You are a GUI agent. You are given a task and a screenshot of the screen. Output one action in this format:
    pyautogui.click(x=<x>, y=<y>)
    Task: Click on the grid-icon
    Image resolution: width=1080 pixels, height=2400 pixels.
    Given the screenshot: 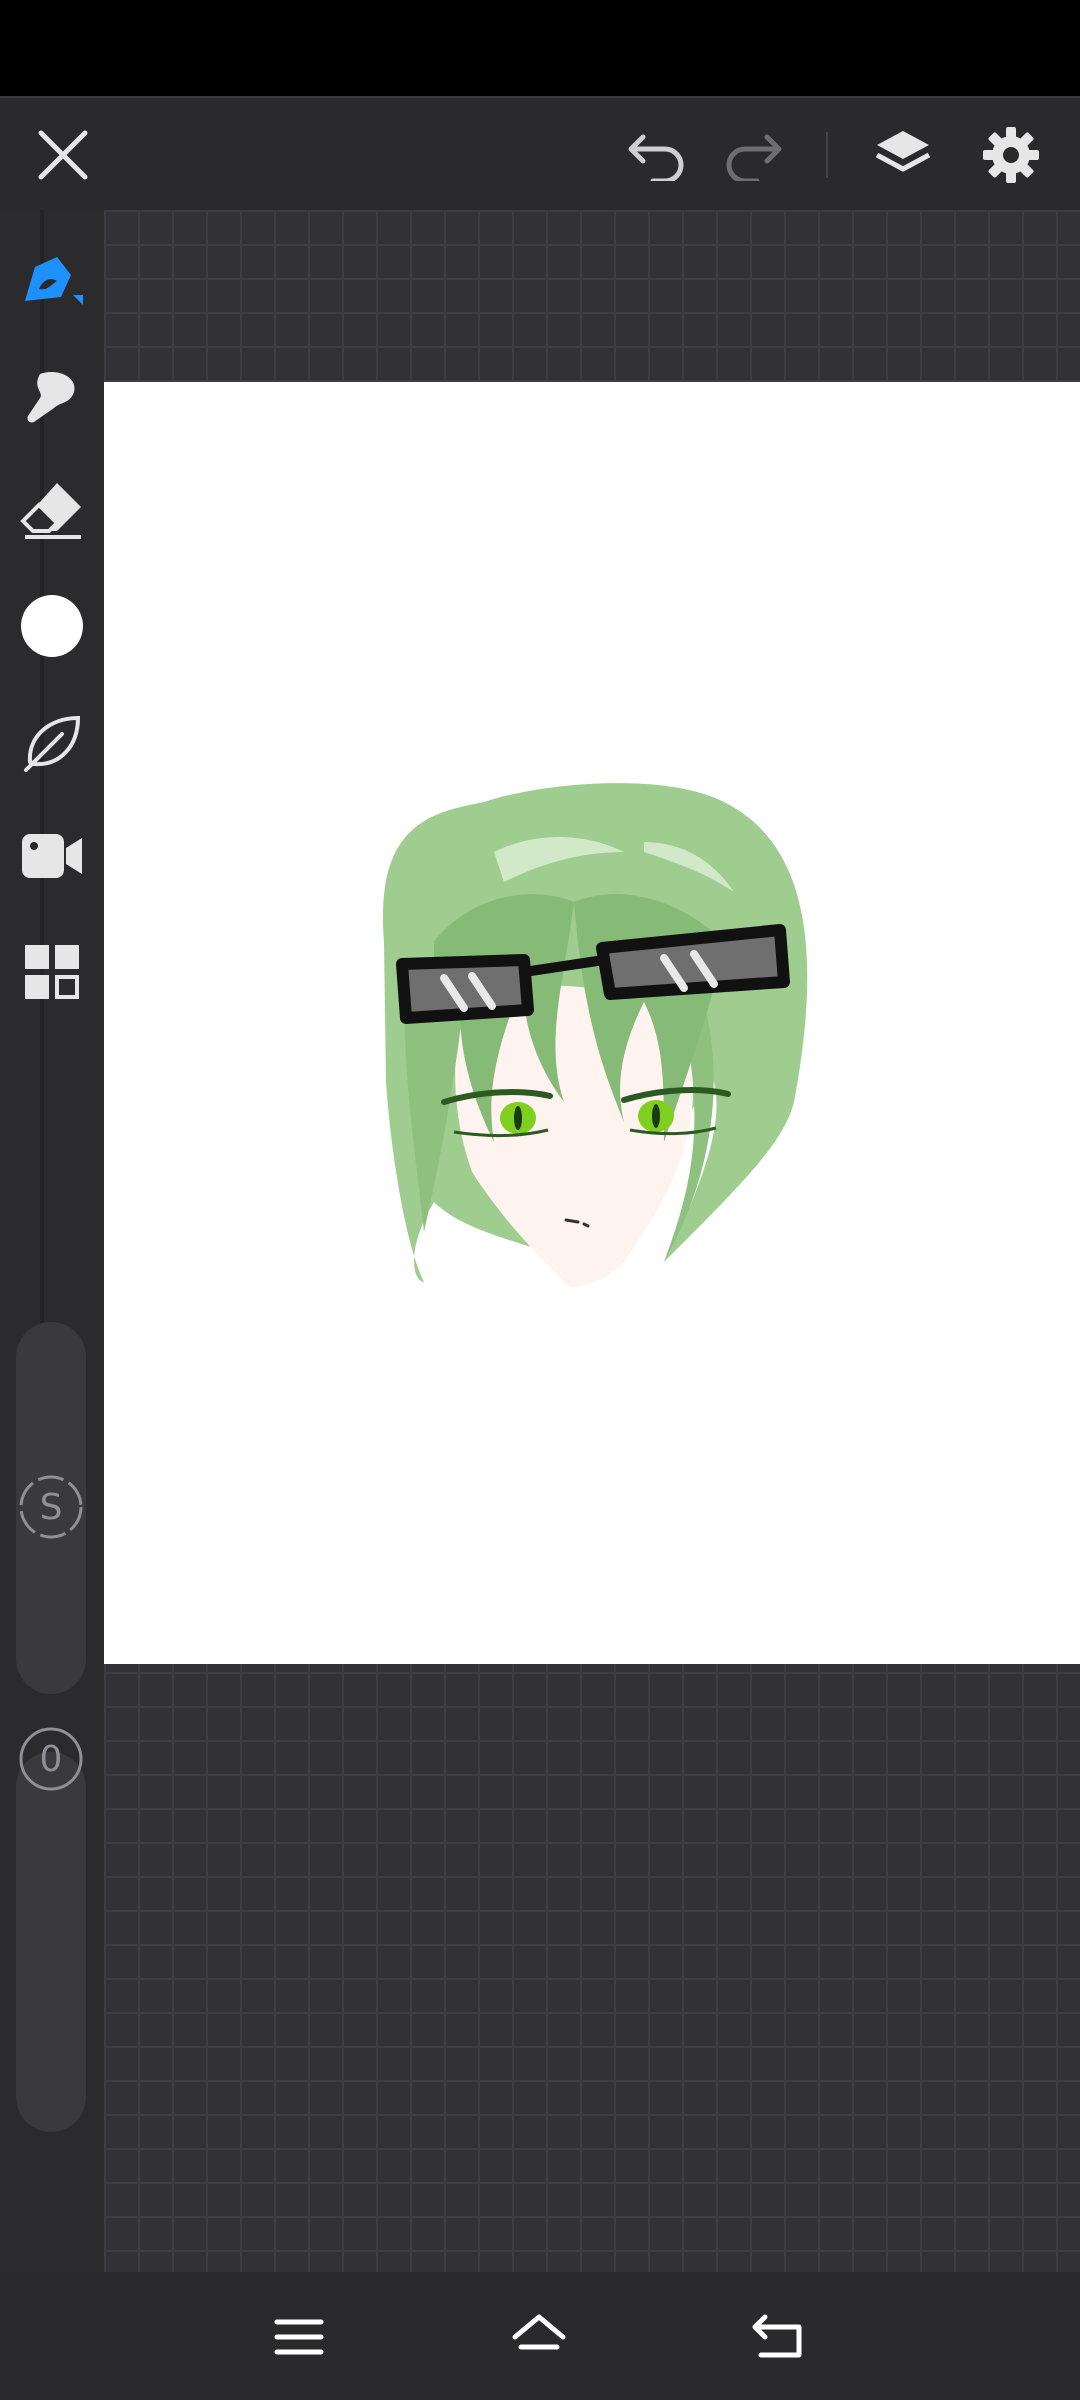 What is the action you would take?
    pyautogui.click(x=52, y=972)
    